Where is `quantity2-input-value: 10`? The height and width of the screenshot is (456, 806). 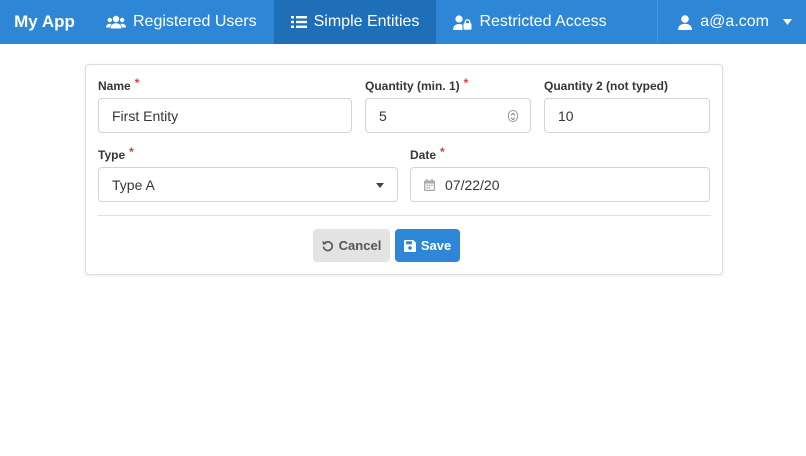 quantity2-input-value: 10 is located at coordinates (566, 115).